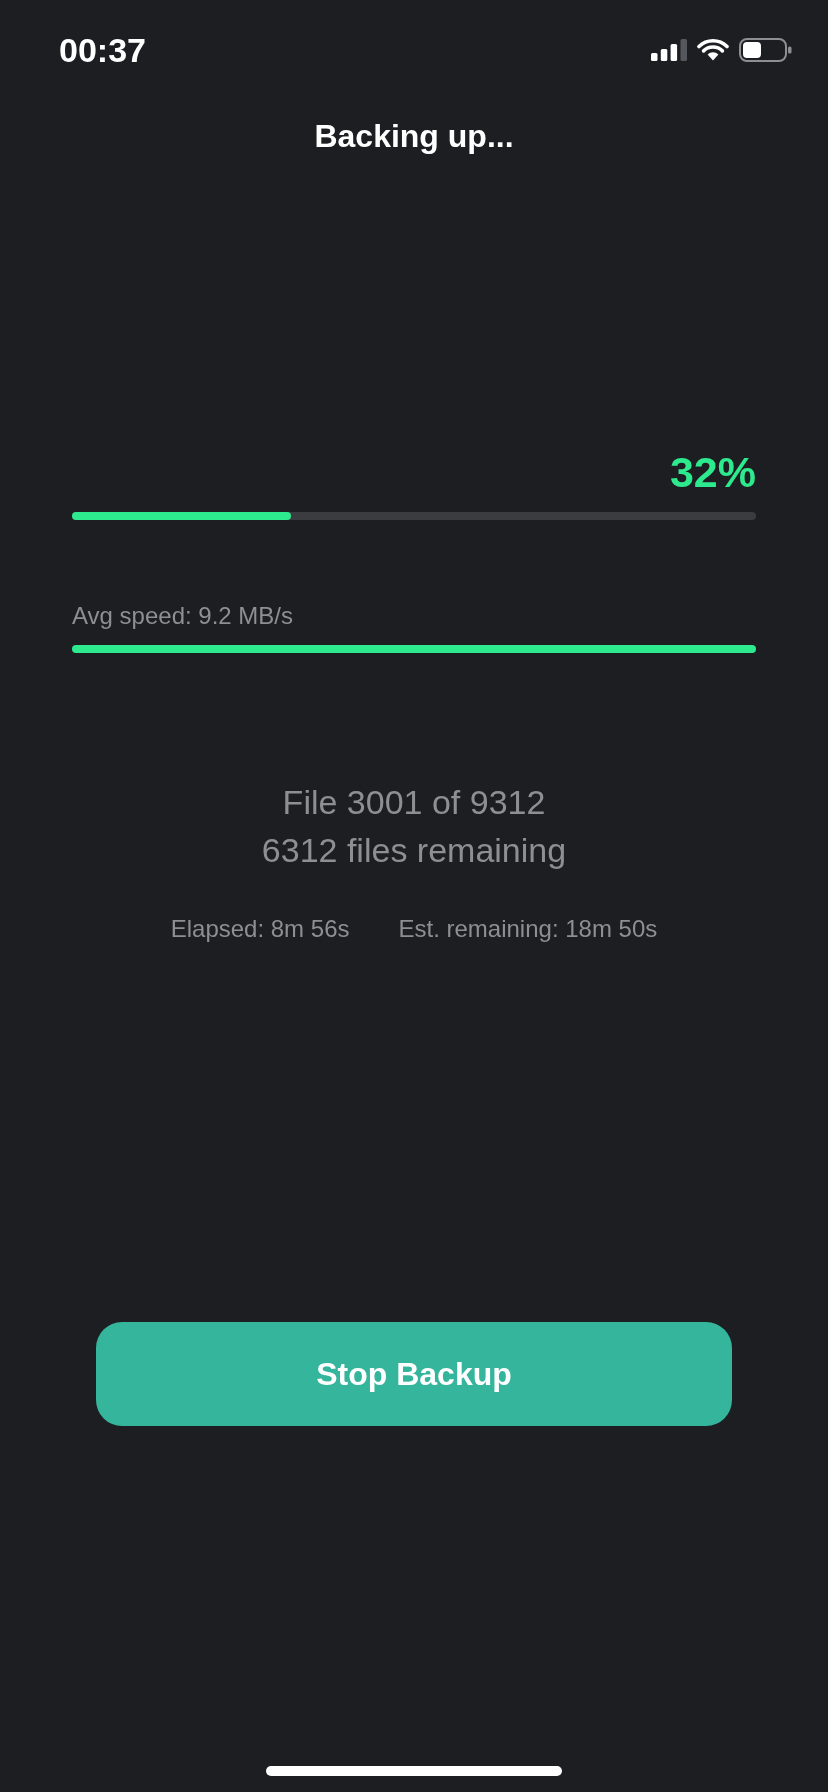  What do you see at coordinates (182, 615) in the screenshot?
I see `speed-label: Avg speed: 9.2 MB/s` at bounding box center [182, 615].